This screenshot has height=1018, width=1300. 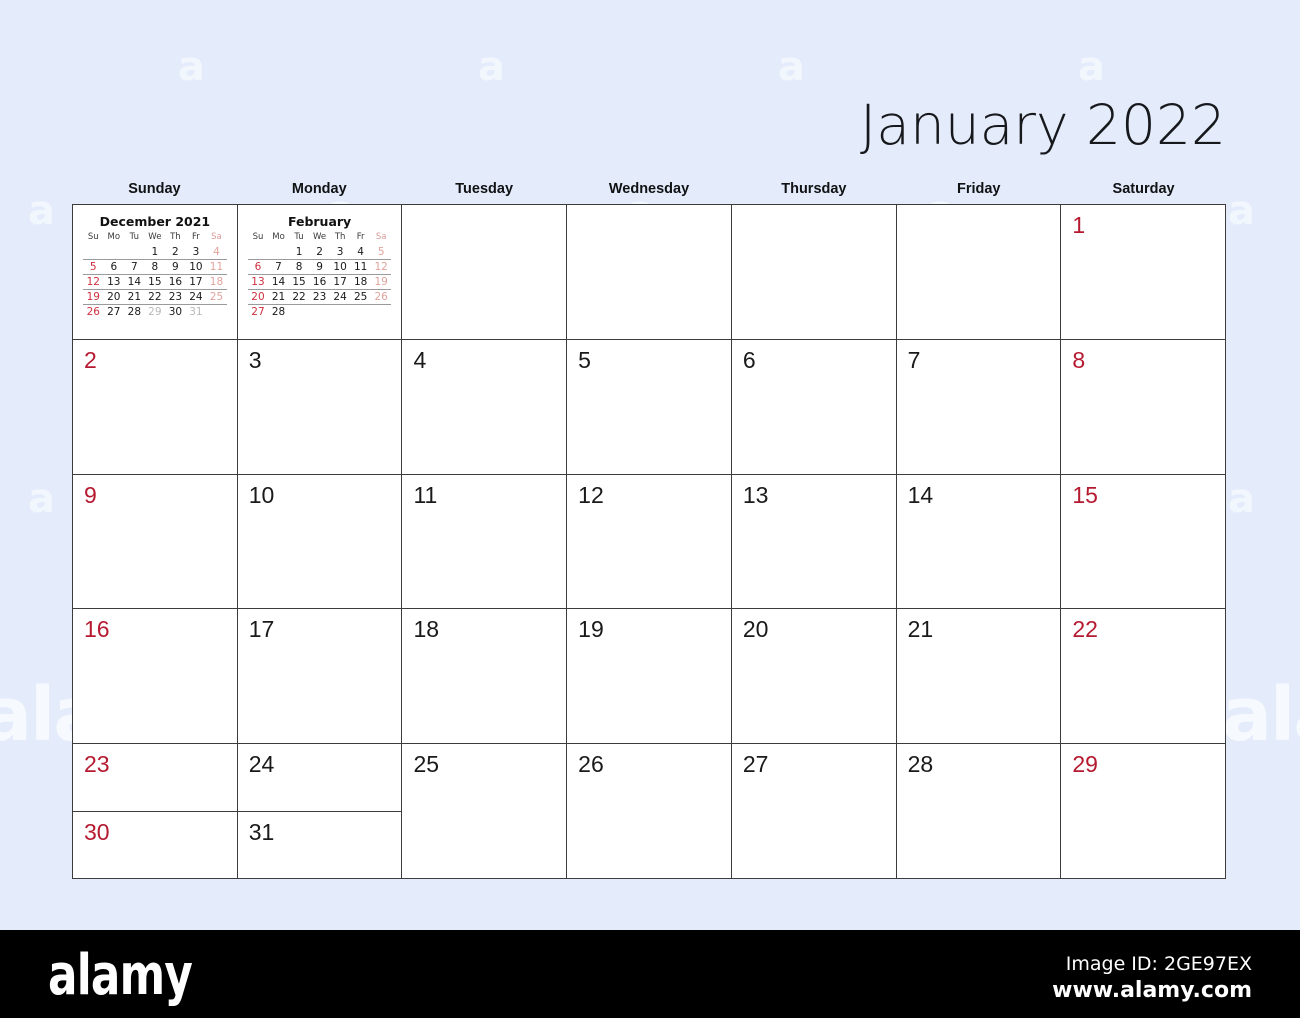 I want to click on day-cell: 13, so click(x=814, y=542).